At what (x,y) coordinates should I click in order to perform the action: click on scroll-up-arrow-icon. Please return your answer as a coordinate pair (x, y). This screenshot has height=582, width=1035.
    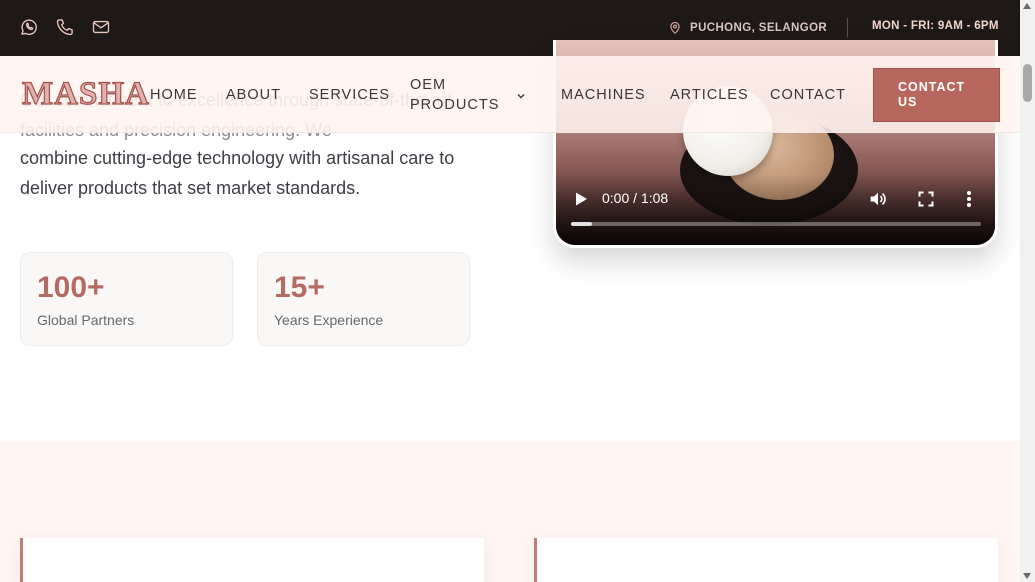
    Looking at the image, I should click on (1027, 6).